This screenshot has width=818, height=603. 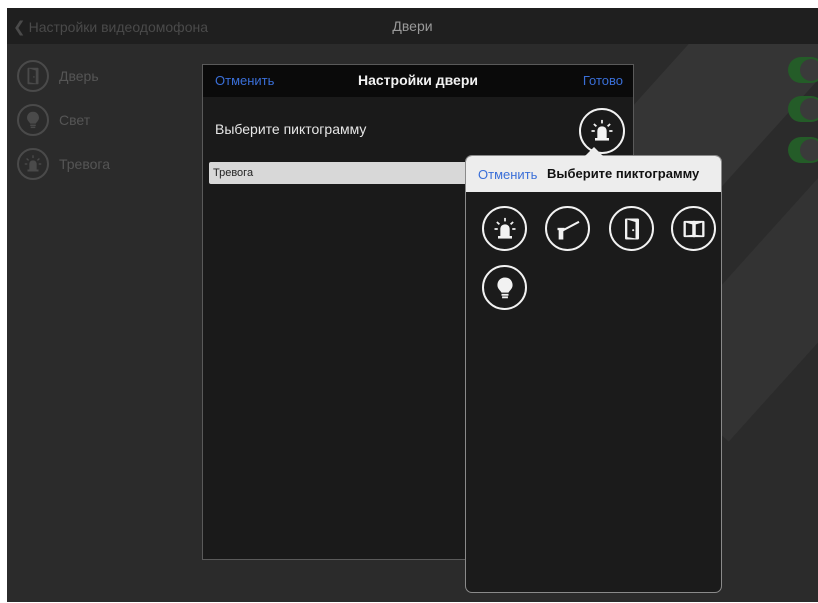 I want to click on sheet-title: Настройки двери, so click(x=417, y=80).